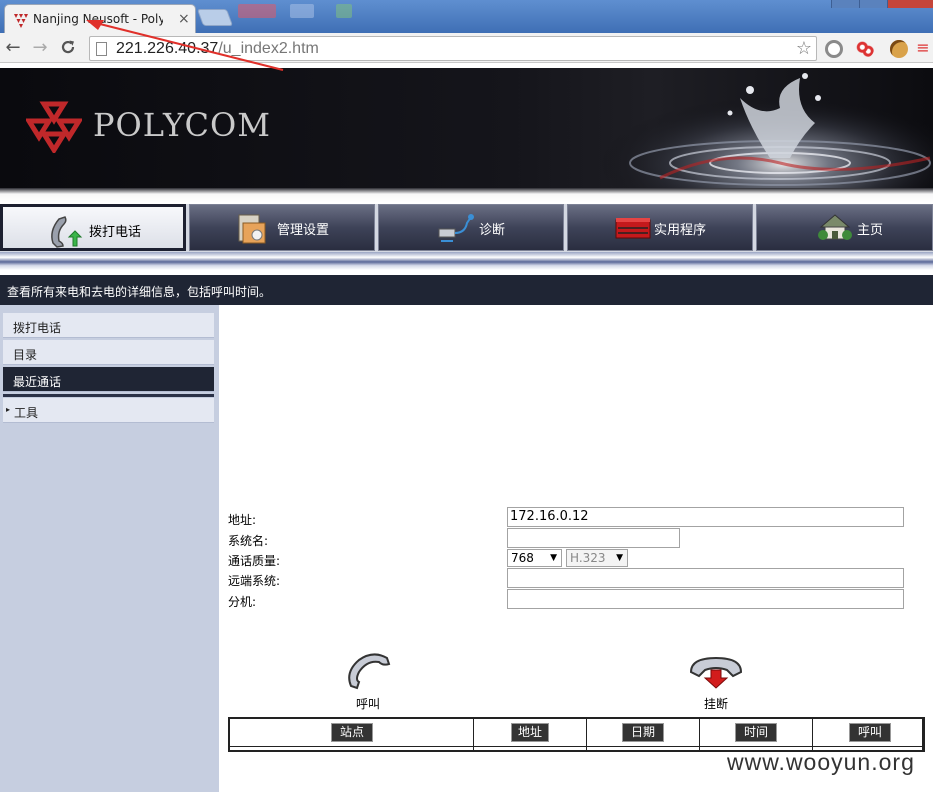 The width and height of the screenshot is (933, 792). What do you see at coordinates (242, 602) in the screenshot?
I see `extension-label: 分机:` at bounding box center [242, 602].